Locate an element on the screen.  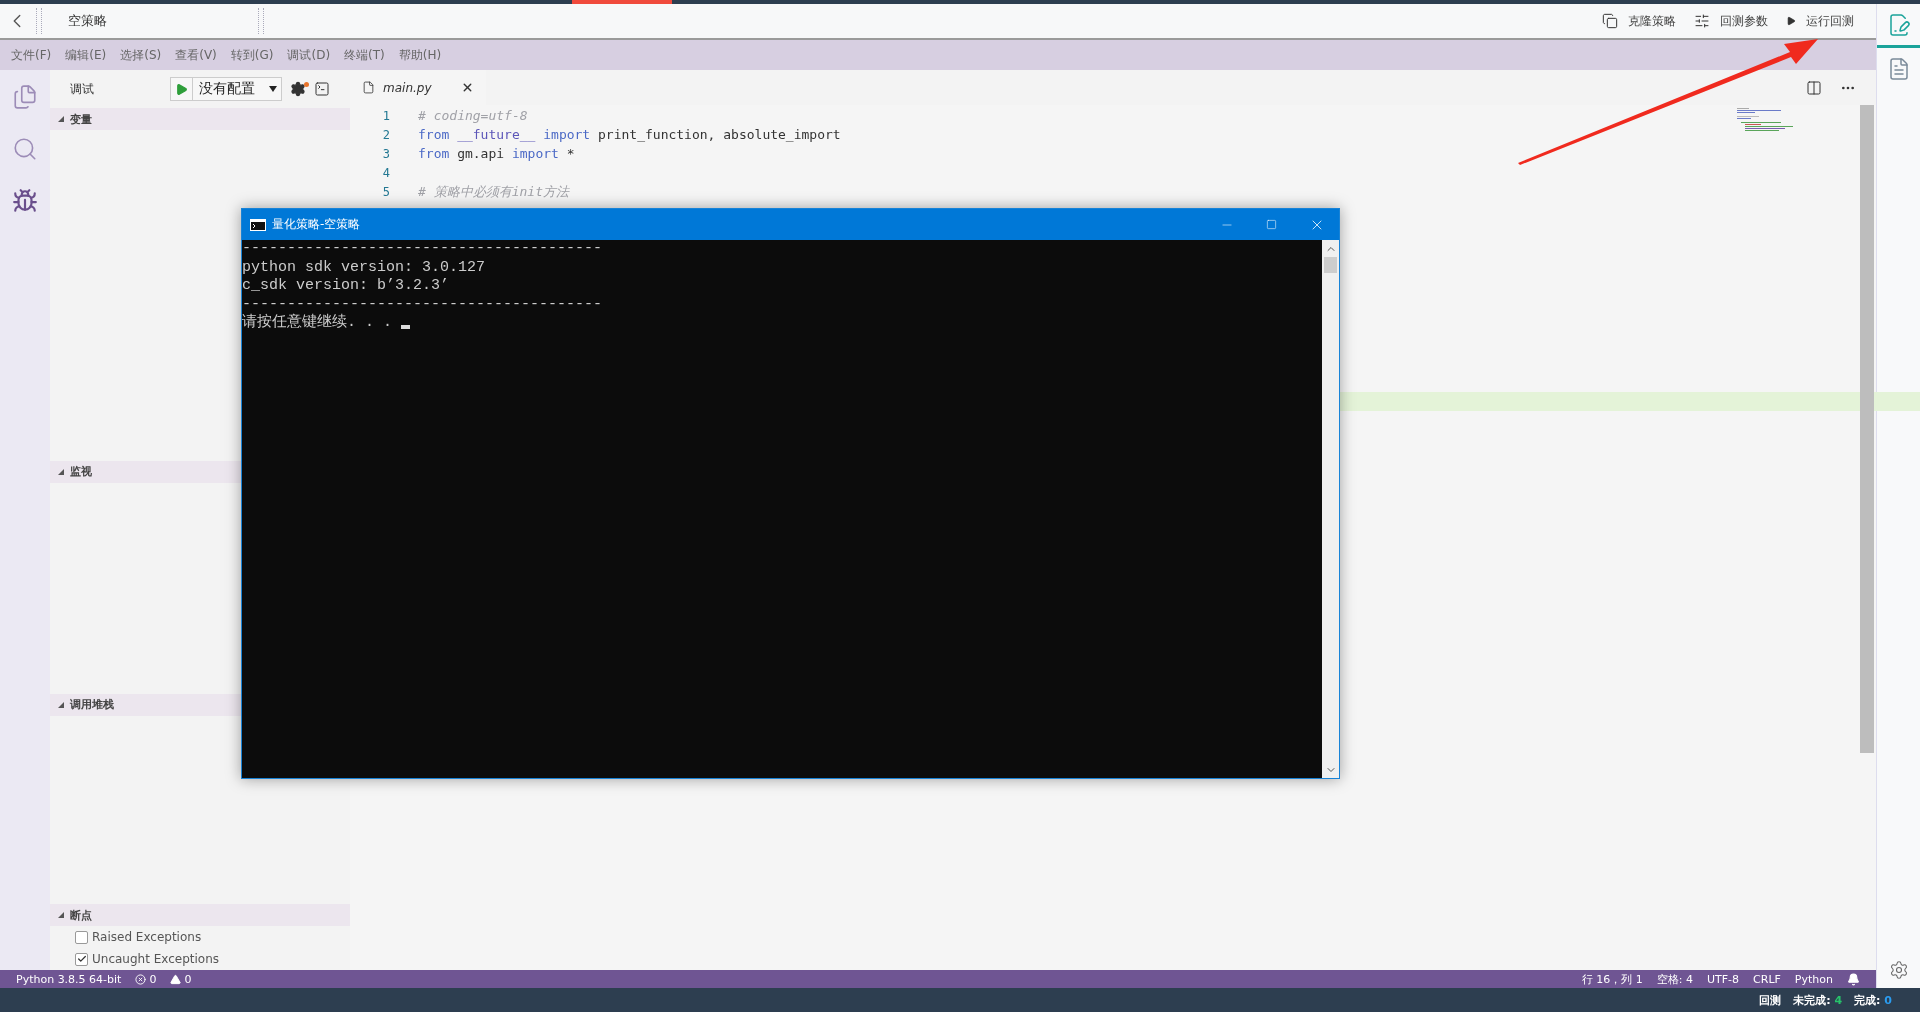
split-editor-icon is located at coordinates (1814, 87).